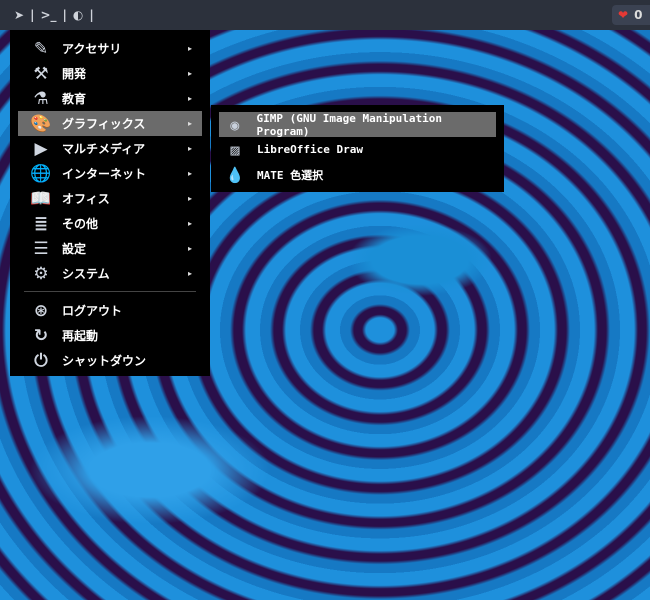 This screenshot has width=650, height=600. I want to click on droplet-icon: 💧, so click(235, 174).